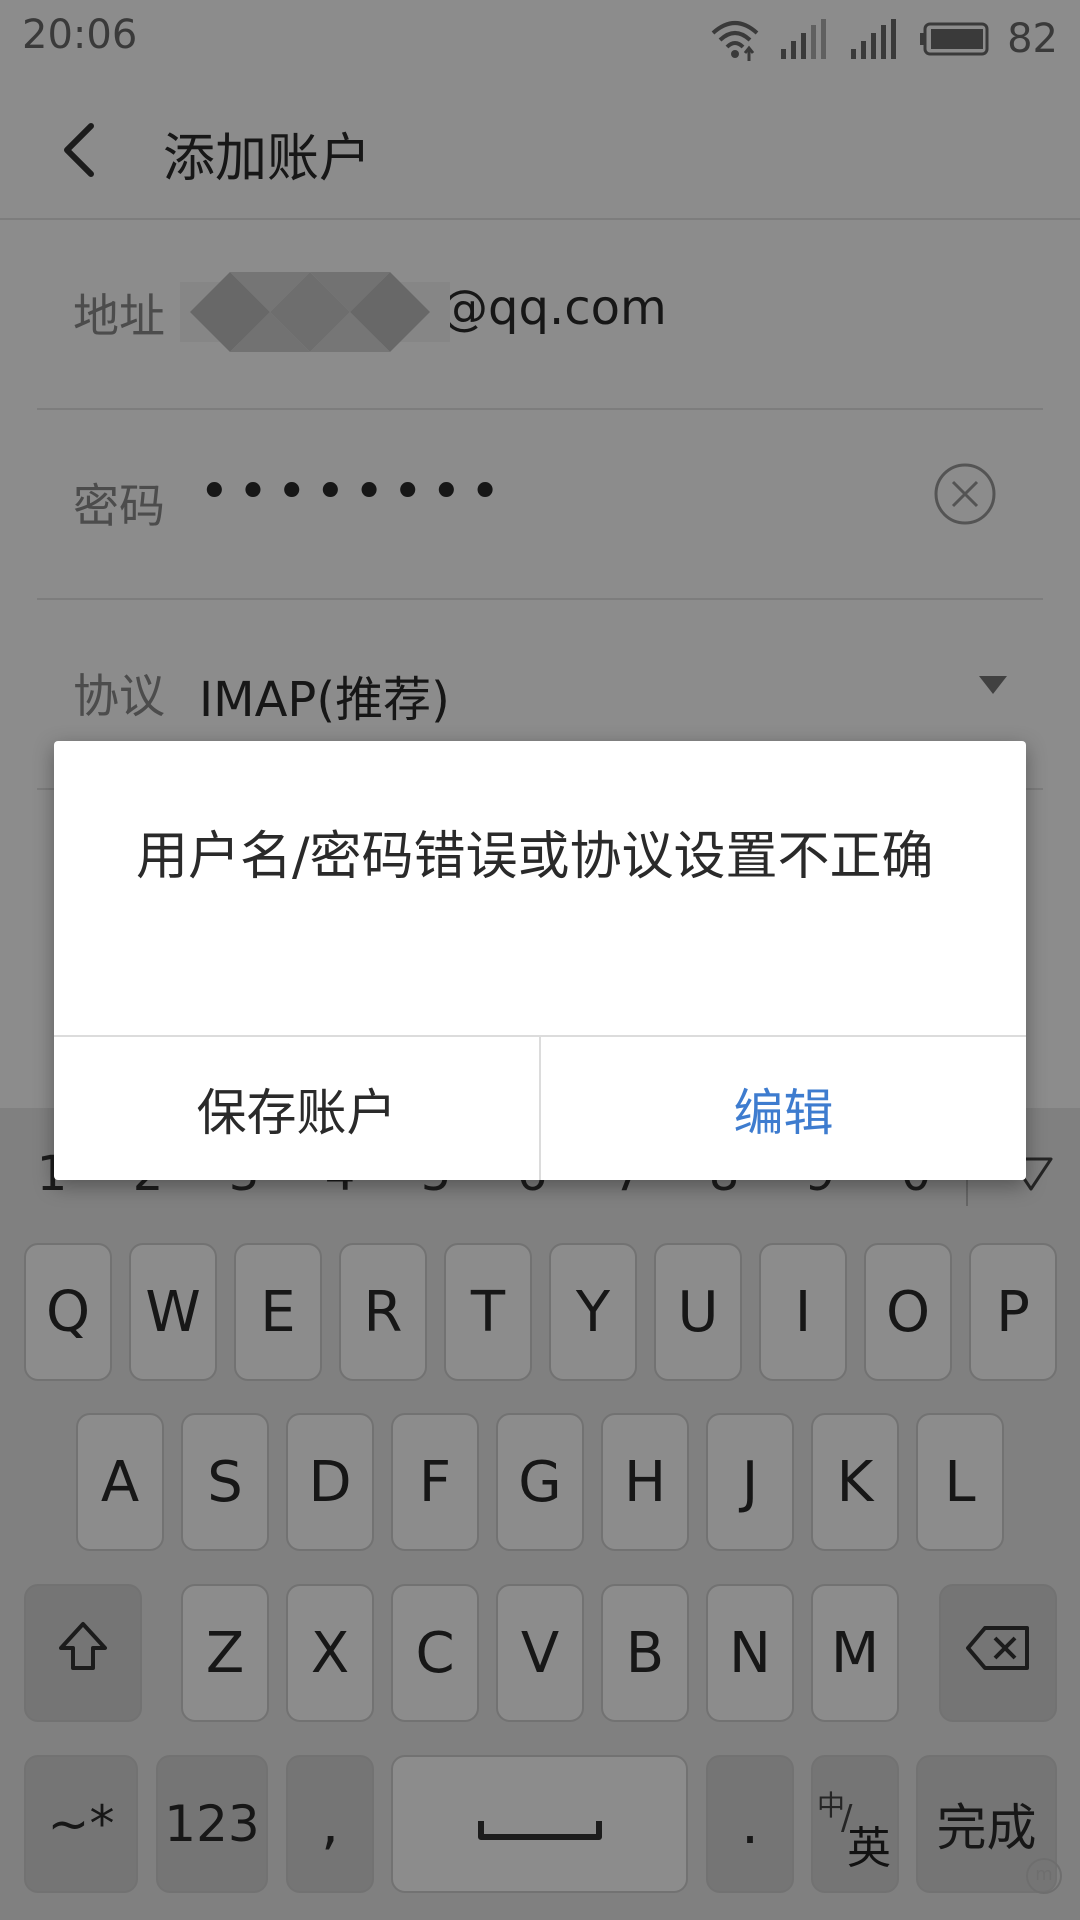 Image resolution: width=1080 pixels, height=1920 pixels. I want to click on dialog-message: 用户名/密码错误或协议设置不正确, so click(535, 857).